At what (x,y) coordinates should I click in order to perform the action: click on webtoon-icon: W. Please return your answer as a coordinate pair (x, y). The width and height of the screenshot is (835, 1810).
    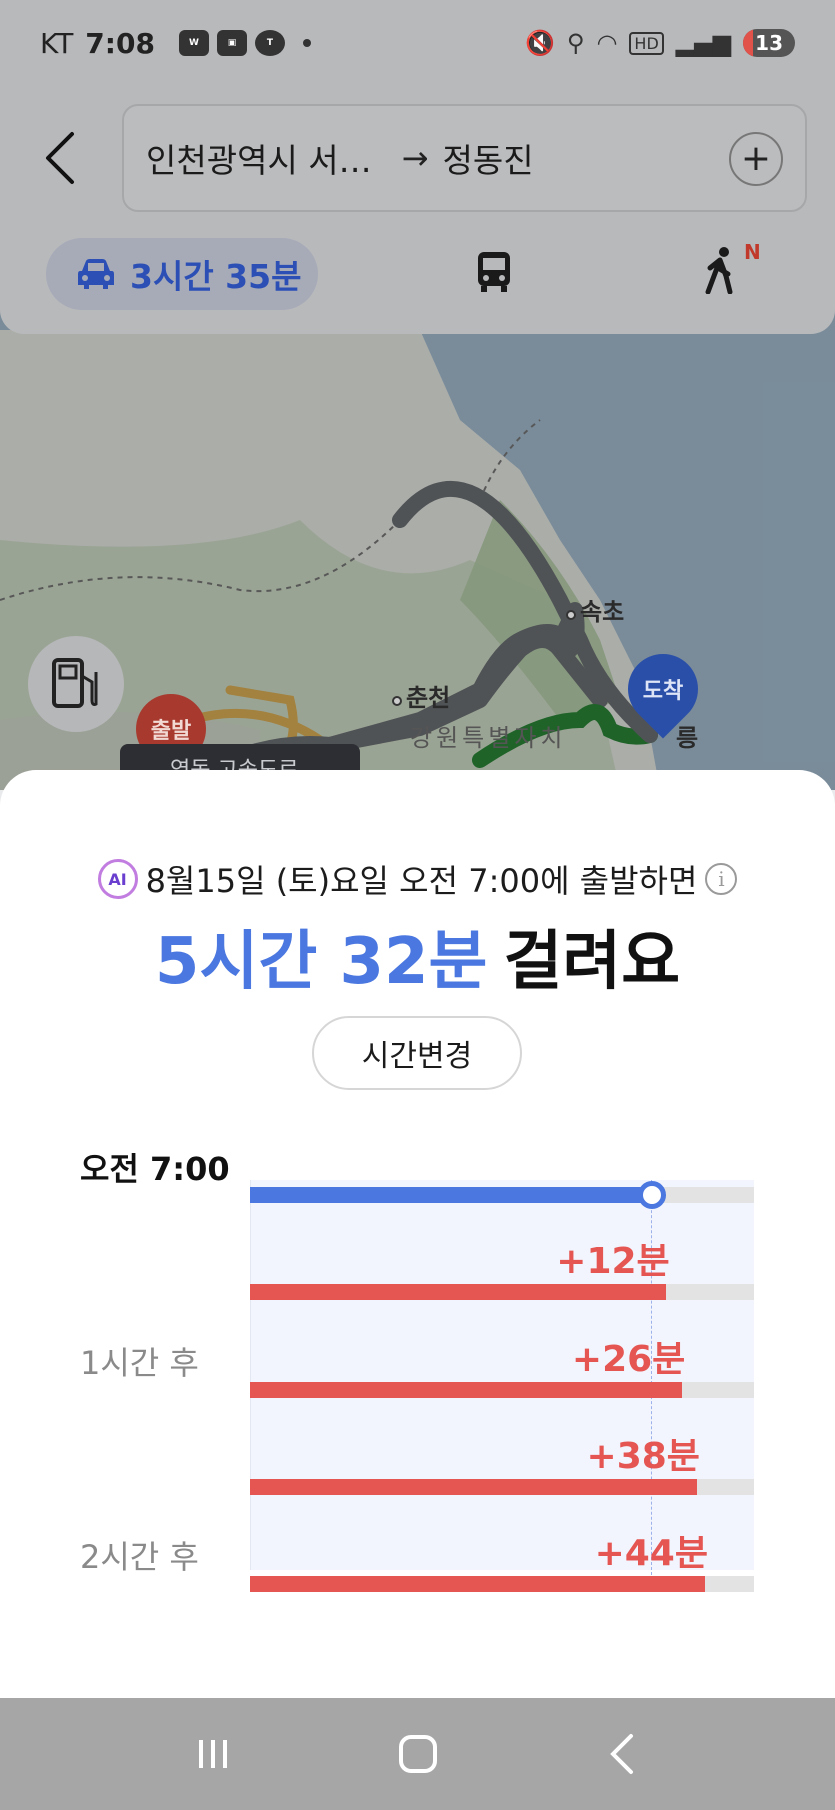
    Looking at the image, I should click on (193, 43).